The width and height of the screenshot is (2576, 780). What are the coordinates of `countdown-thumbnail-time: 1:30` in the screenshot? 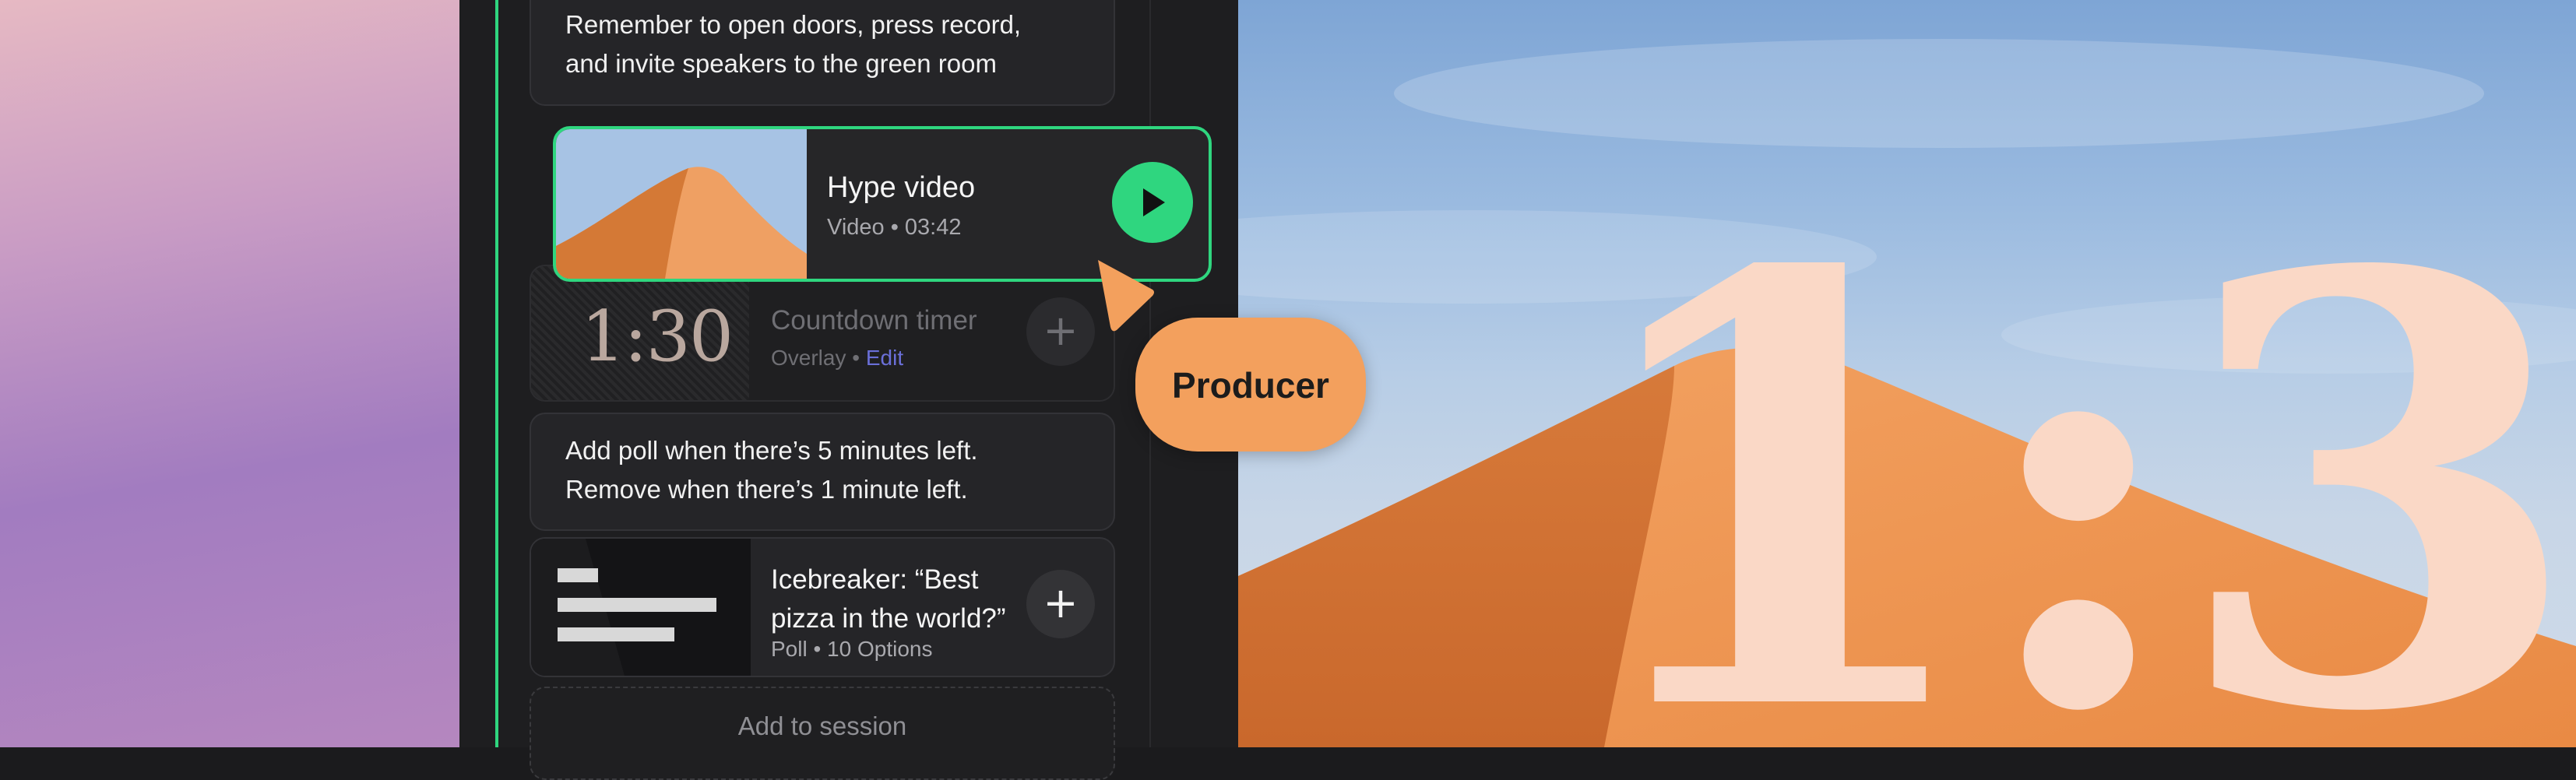 It's located at (657, 337).